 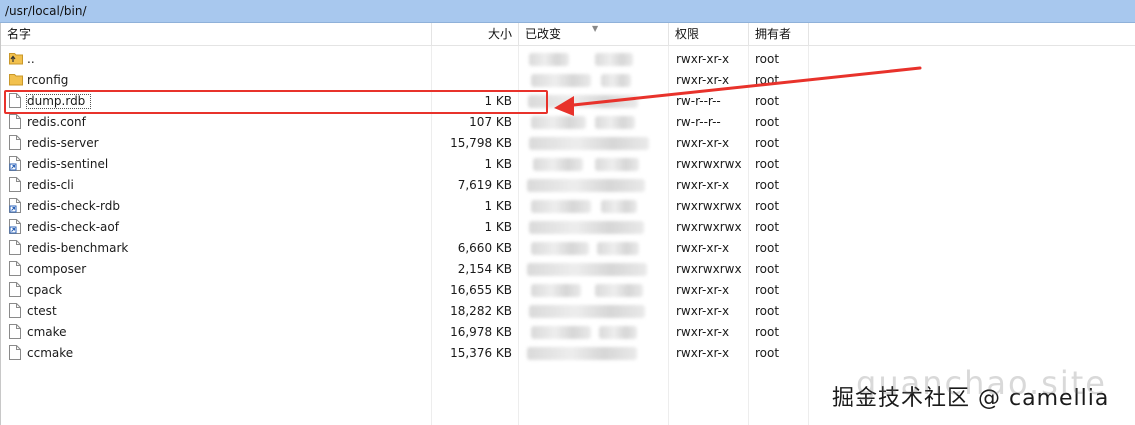 I want to click on file-name: .., so click(x=31, y=59).